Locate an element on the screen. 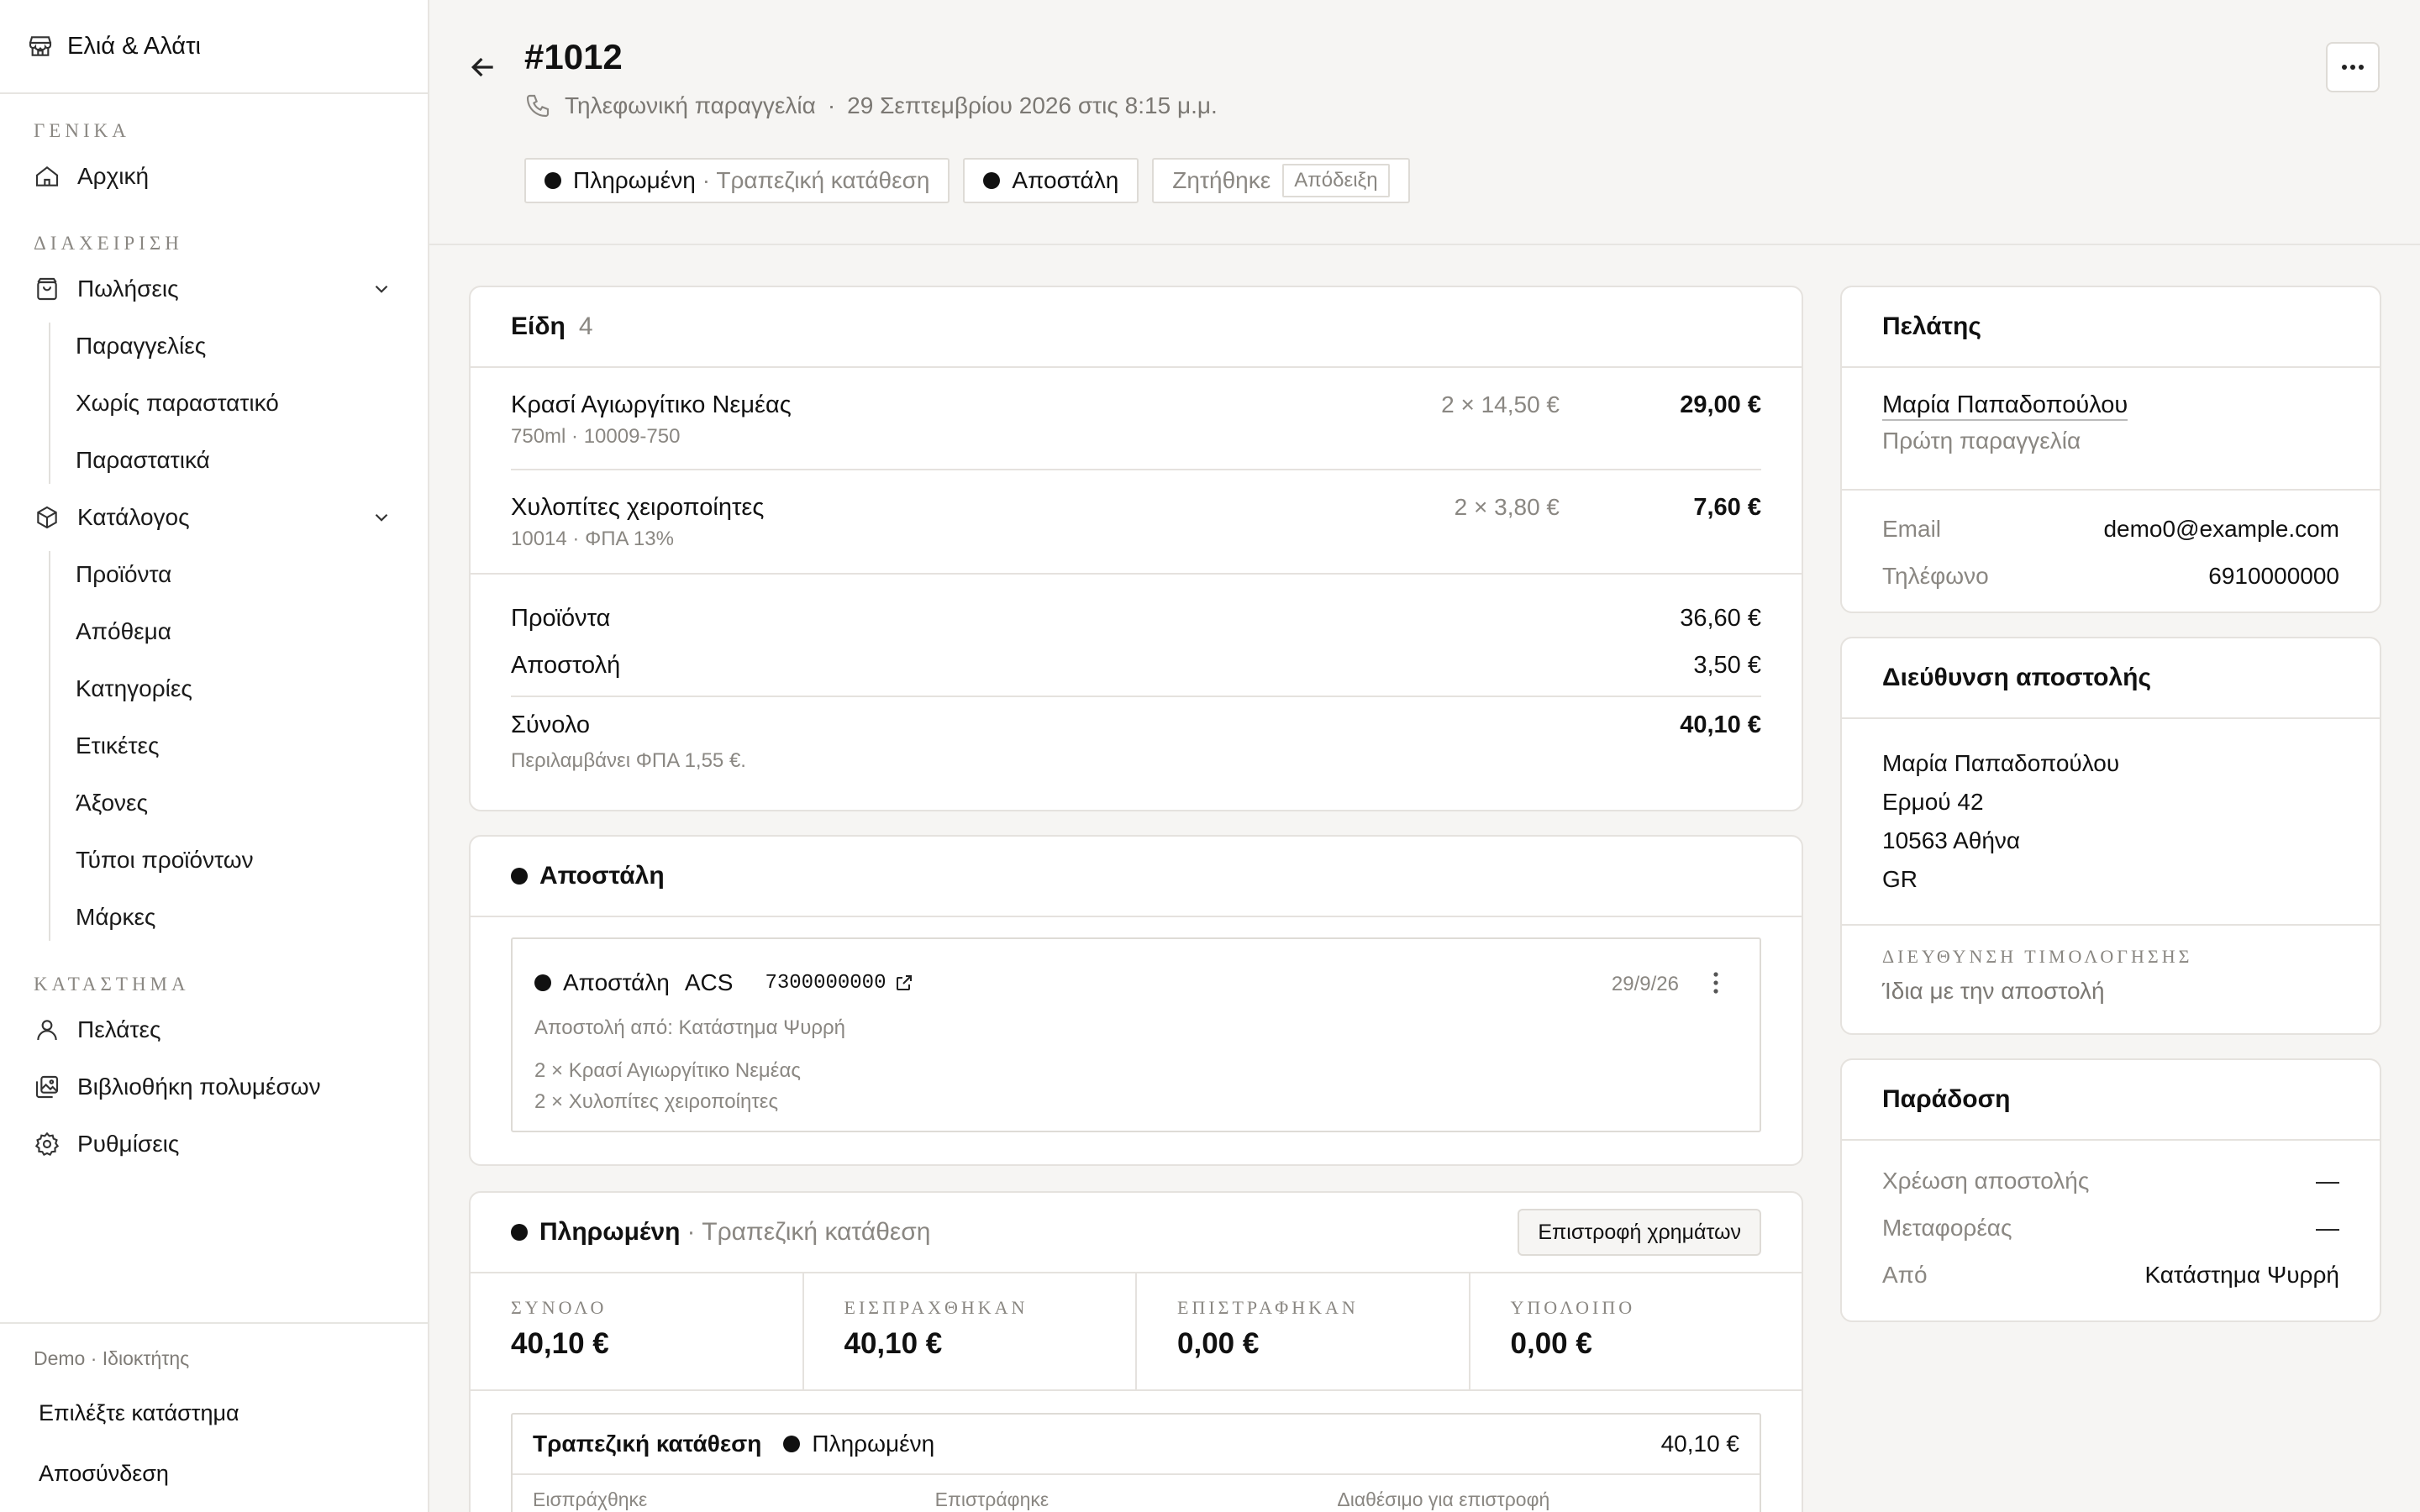 The height and width of the screenshot is (1512, 2420). phone-value: 6910000000 is located at coordinates (2273, 576).